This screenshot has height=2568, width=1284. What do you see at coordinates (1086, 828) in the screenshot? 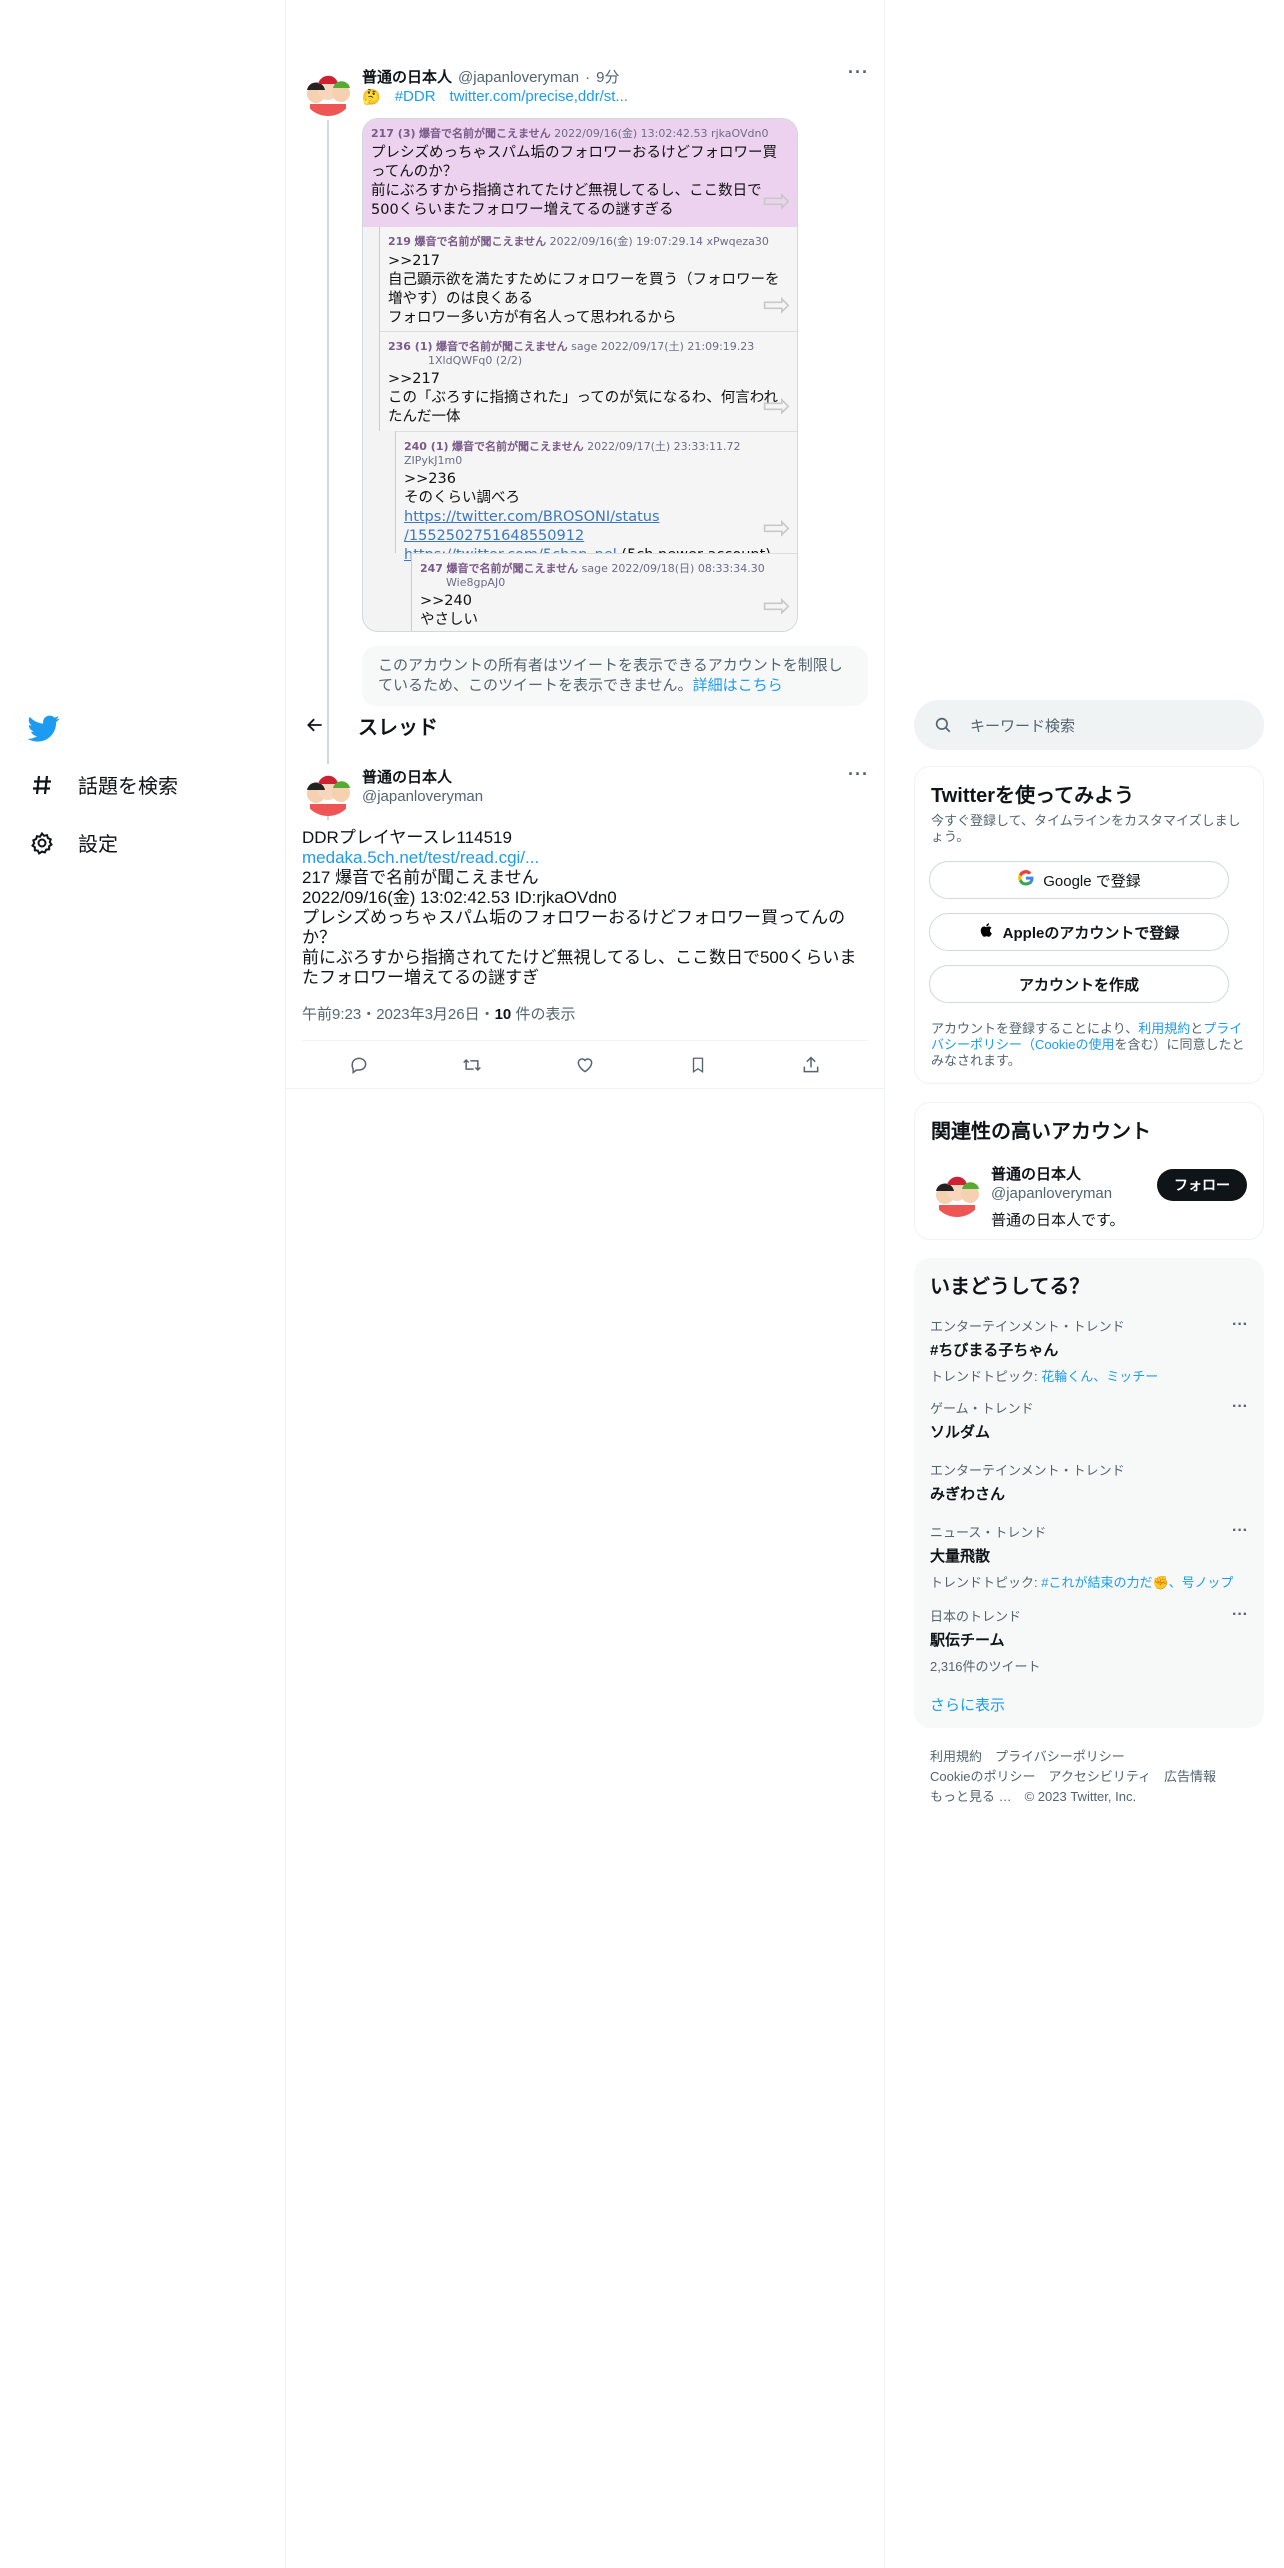
I see `signup-subtitle: 今すぐ登録して、タイムラインをカスタマイズしましょう。` at bounding box center [1086, 828].